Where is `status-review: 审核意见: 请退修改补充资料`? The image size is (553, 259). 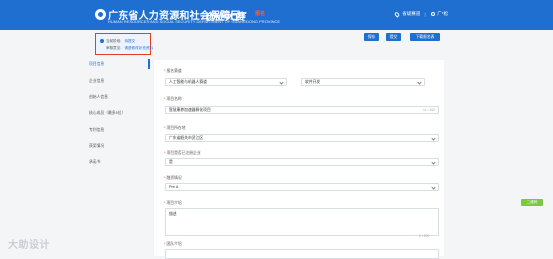
status-review: 审核意见: 请退修改补充资料 is located at coordinates (129, 48).